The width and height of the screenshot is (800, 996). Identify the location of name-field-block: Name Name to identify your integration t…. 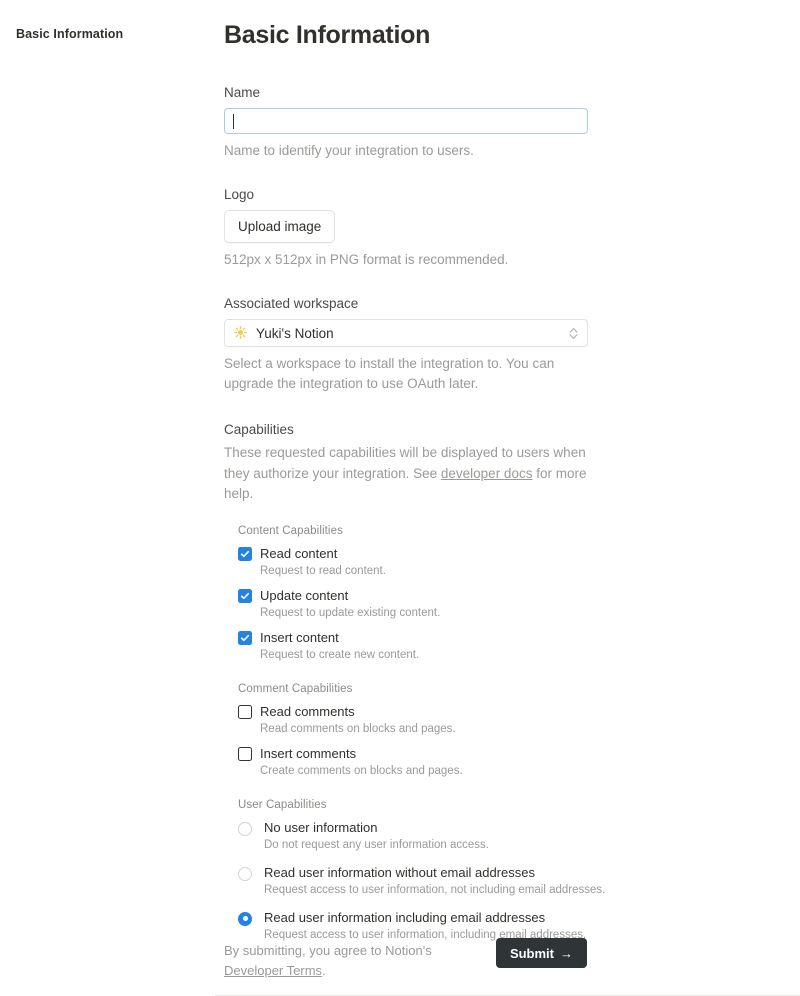
(512, 122).